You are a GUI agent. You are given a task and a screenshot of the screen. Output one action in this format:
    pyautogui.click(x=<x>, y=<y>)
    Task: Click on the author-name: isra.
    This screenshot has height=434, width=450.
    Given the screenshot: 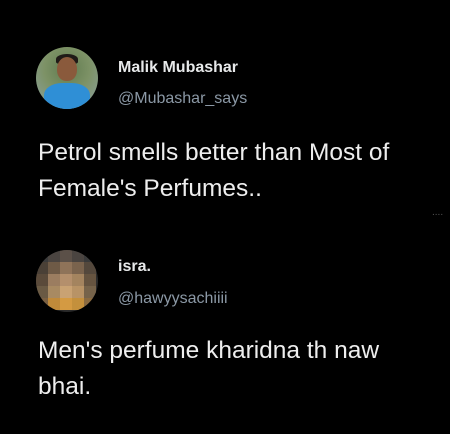 What is the action you would take?
    pyautogui.click(x=134, y=267)
    